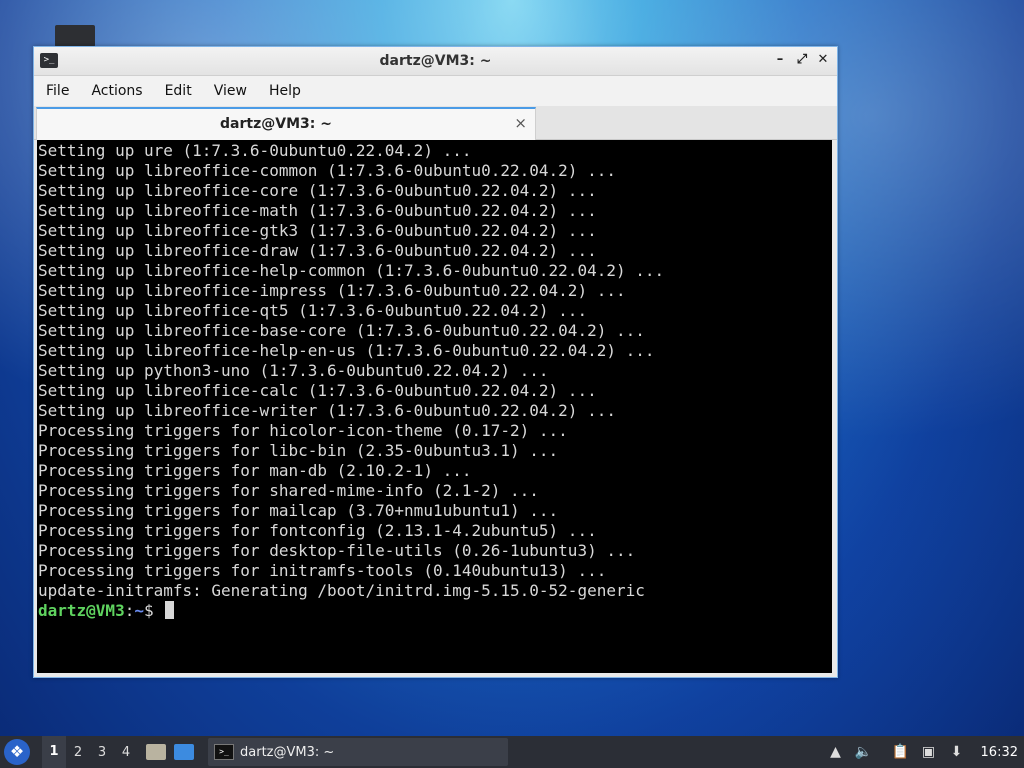 Image resolution: width=1024 pixels, height=768 pixels. What do you see at coordinates (901, 752) in the screenshot?
I see `clipboard-icon: 📋` at bounding box center [901, 752].